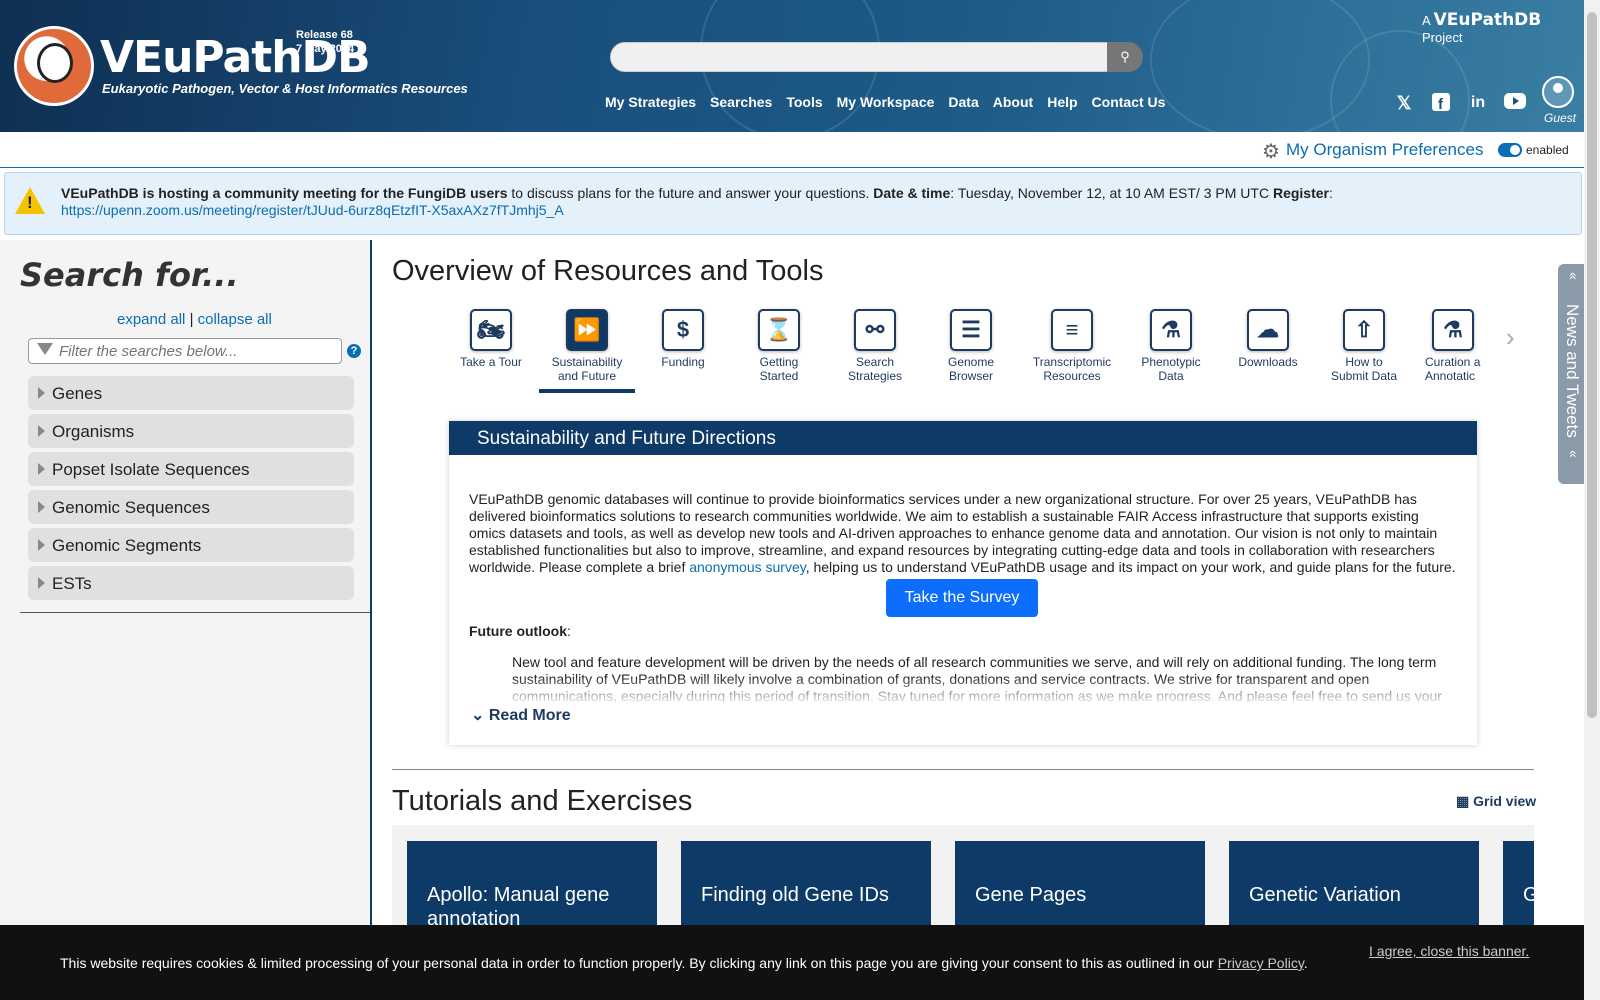 This screenshot has width=1600, height=1000. I want to click on x-icon: 𝕏, so click(1404, 103).